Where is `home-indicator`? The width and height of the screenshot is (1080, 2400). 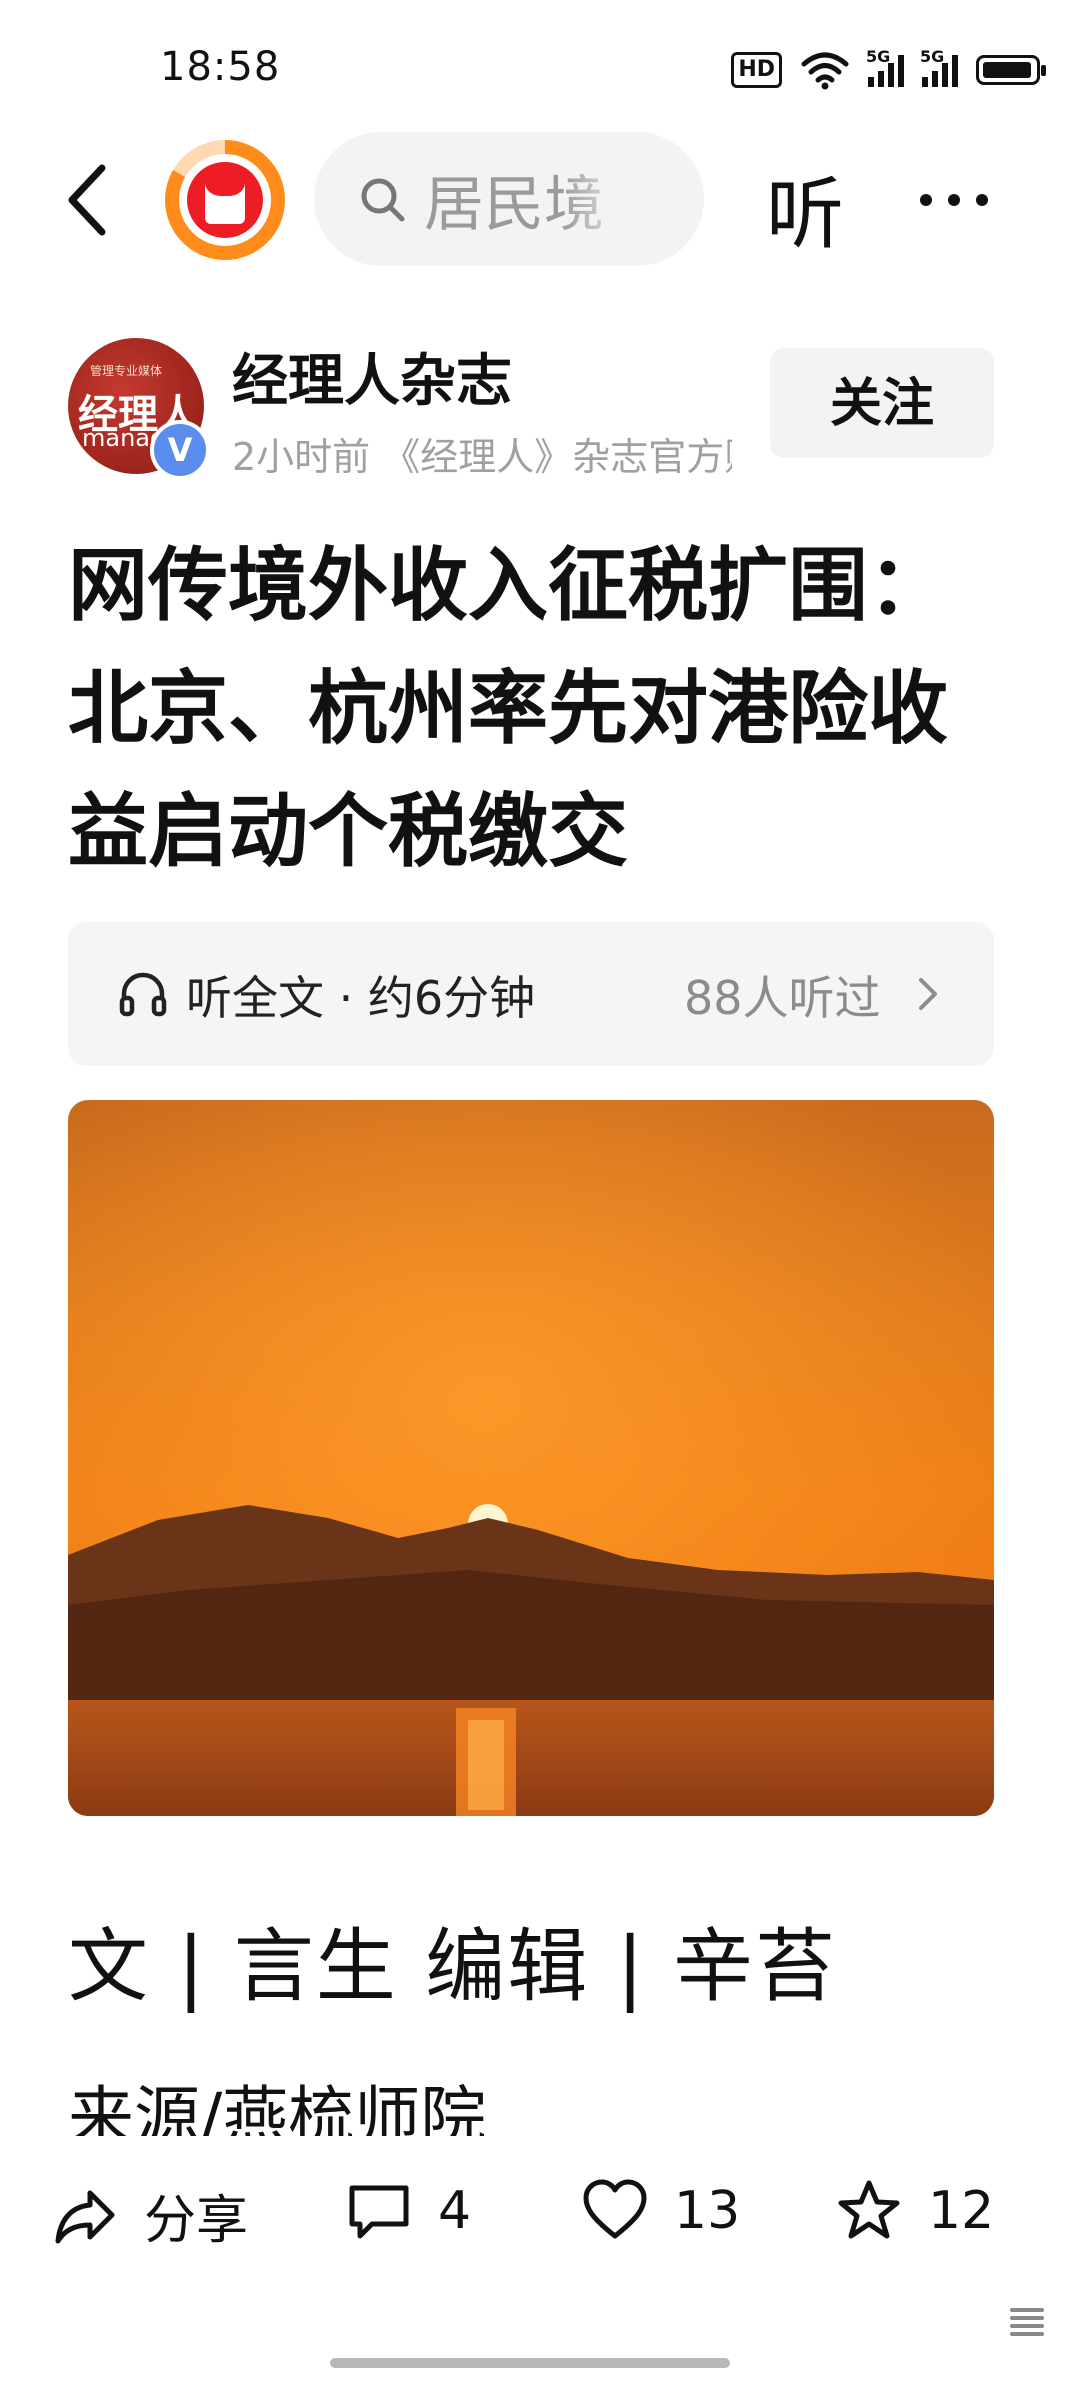
home-indicator is located at coordinates (530, 2363).